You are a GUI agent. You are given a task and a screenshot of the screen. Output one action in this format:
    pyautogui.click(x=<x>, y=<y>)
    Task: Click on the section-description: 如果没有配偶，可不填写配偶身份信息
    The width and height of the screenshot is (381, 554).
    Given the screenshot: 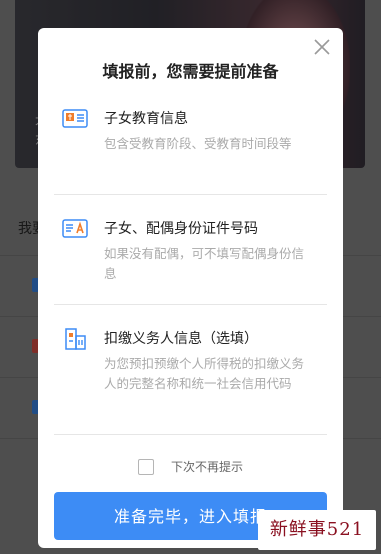 What is the action you would take?
    pyautogui.click(x=204, y=263)
    